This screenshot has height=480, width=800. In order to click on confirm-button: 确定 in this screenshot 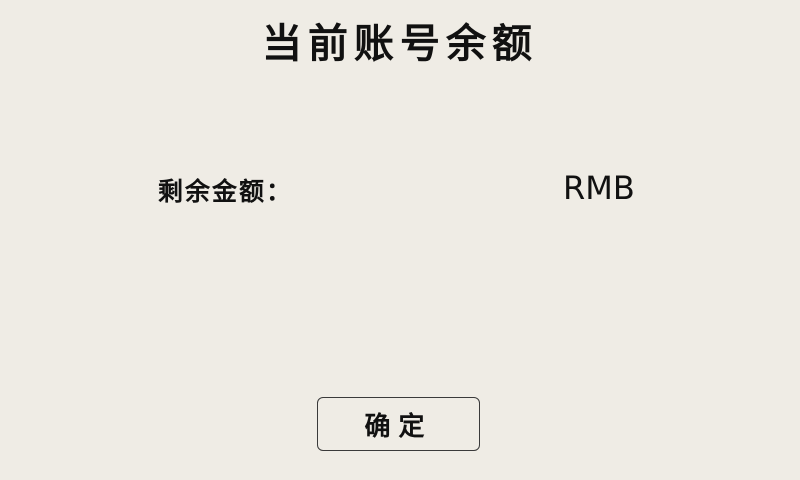, I will do `click(398, 424)`.